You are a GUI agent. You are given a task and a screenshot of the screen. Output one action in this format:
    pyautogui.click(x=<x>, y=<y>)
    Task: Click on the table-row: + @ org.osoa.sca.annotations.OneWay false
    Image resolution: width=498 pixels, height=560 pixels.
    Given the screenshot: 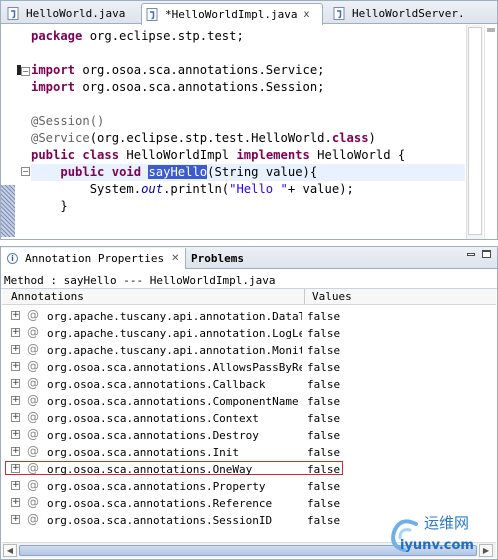 What is the action you would take?
    pyautogui.click(x=249, y=469)
    